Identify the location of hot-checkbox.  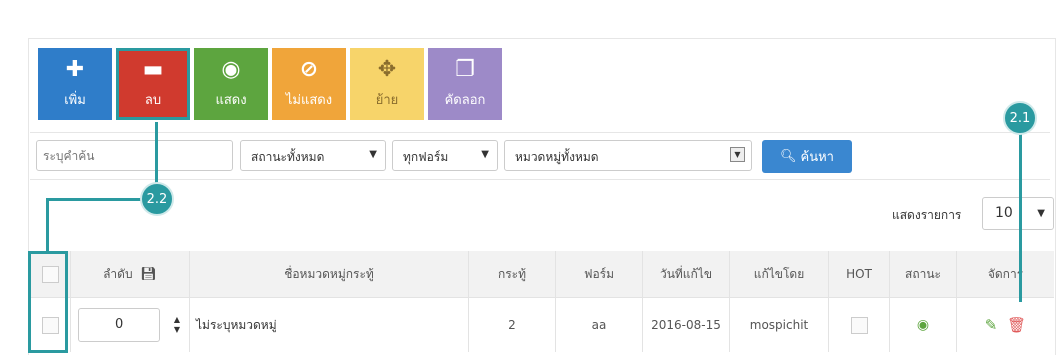
(859, 325).